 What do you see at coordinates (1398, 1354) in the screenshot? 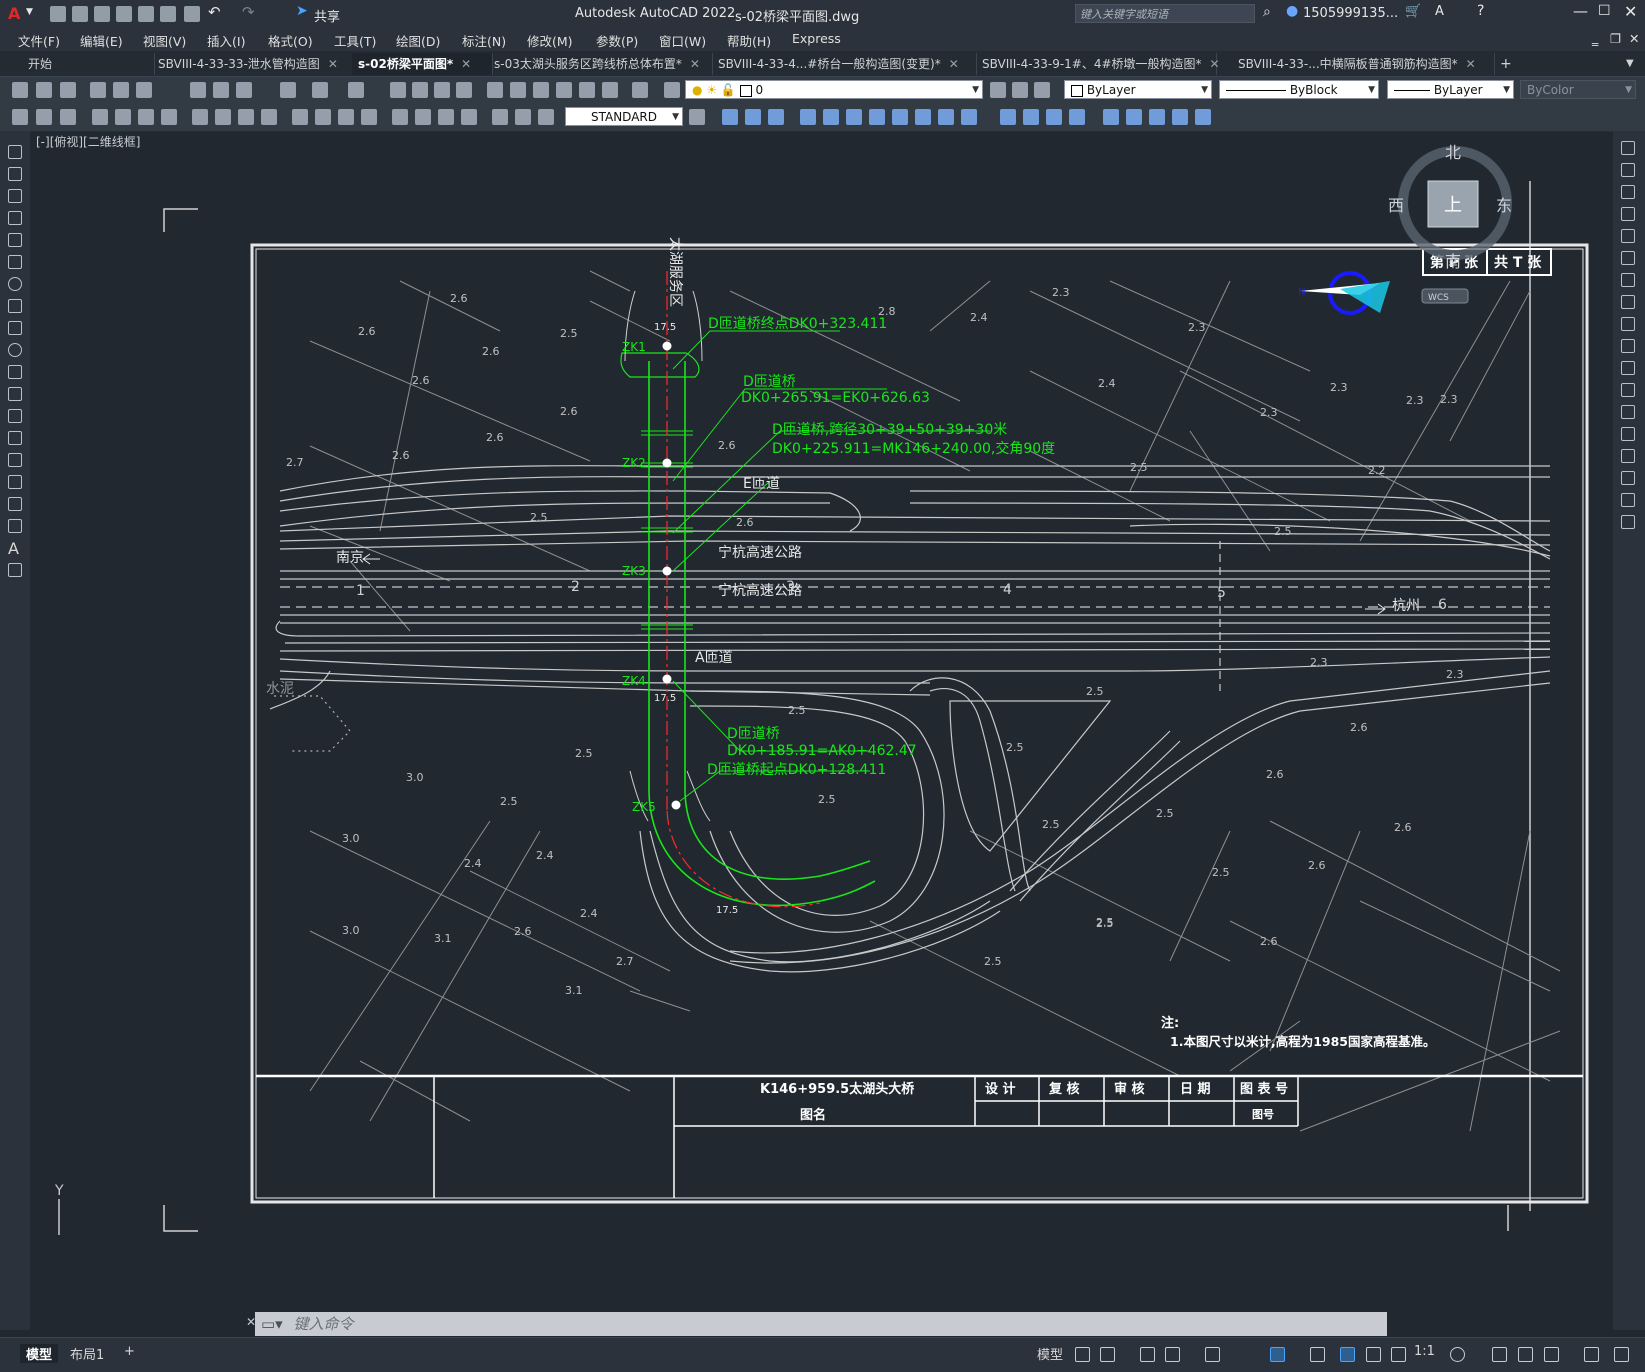
I see `annotation-scale-icon` at bounding box center [1398, 1354].